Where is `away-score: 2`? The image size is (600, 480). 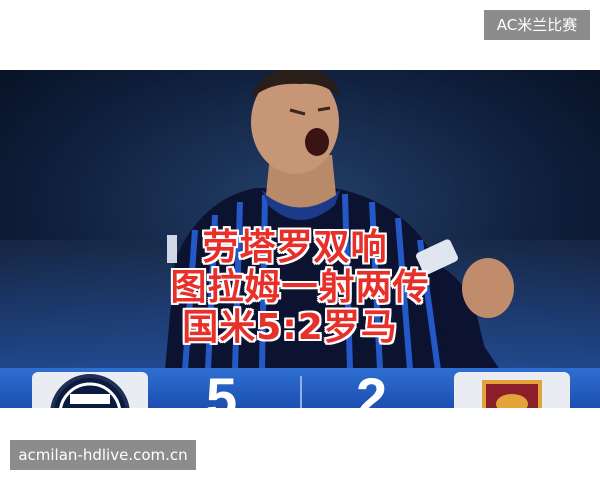 away-score: 2 is located at coordinates (372, 387).